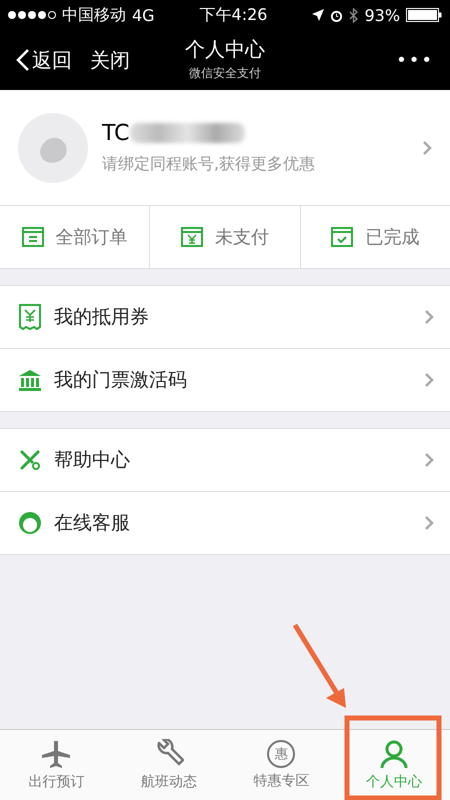 Image resolution: width=450 pixels, height=800 pixels. Describe the element at coordinates (415, 60) in the screenshot. I see `more-button: •••` at that location.